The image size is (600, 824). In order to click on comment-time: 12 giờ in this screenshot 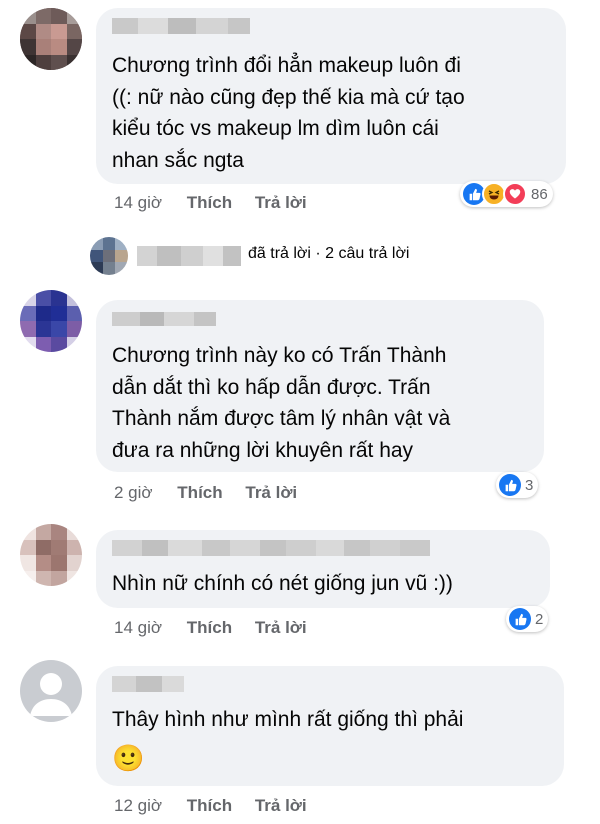, I will do `click(138, 805)`.